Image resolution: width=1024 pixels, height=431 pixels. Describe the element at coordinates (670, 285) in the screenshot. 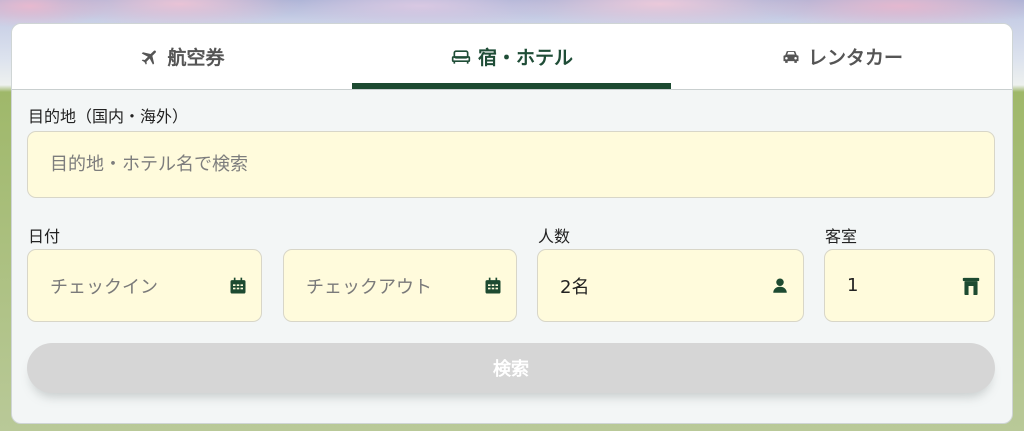

I see `guests-field: 2名` at that location.